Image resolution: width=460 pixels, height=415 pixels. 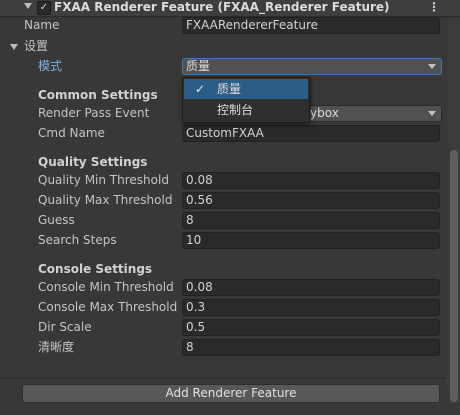 I want to click on quality-settings-heading: Quality Settings, so click(x=93, y=162).